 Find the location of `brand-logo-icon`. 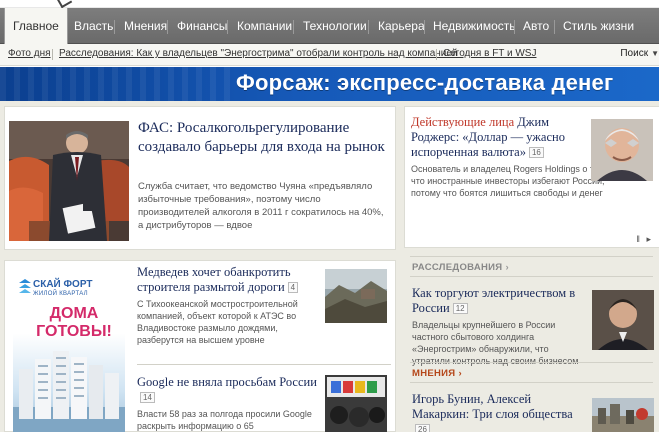

brand-logo-icon is located at coordinates (25, 286).